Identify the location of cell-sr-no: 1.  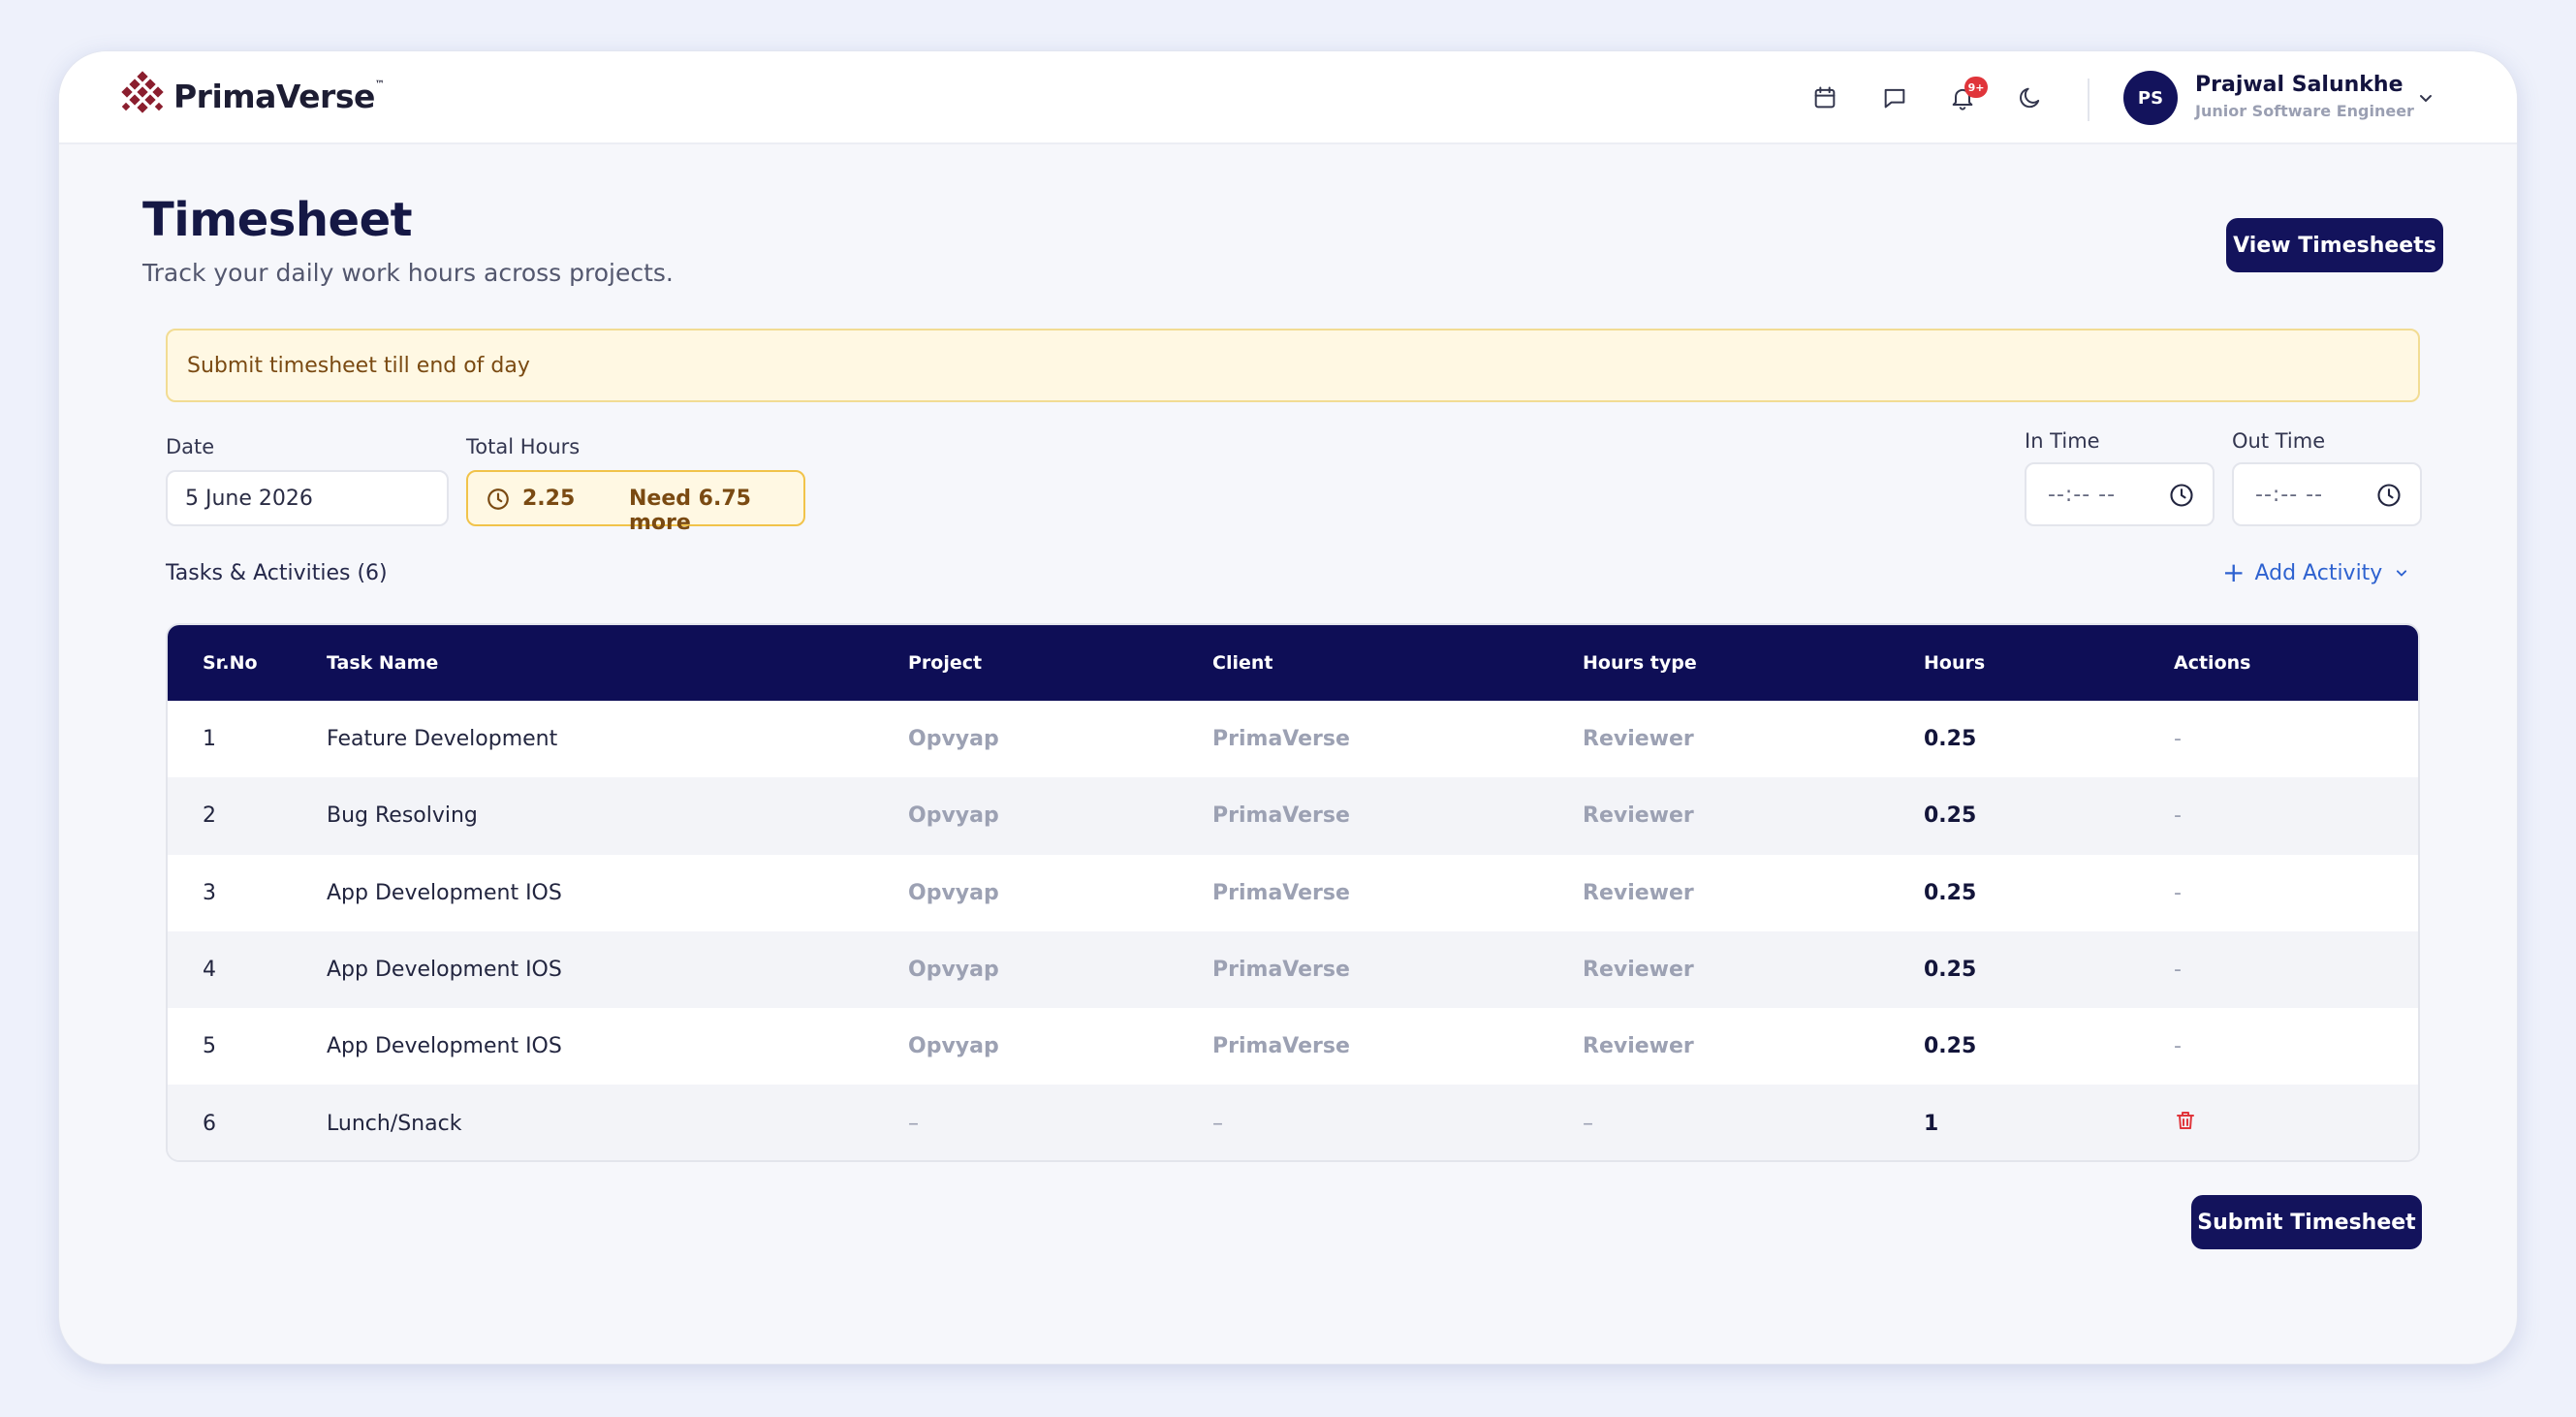
(209, 739).